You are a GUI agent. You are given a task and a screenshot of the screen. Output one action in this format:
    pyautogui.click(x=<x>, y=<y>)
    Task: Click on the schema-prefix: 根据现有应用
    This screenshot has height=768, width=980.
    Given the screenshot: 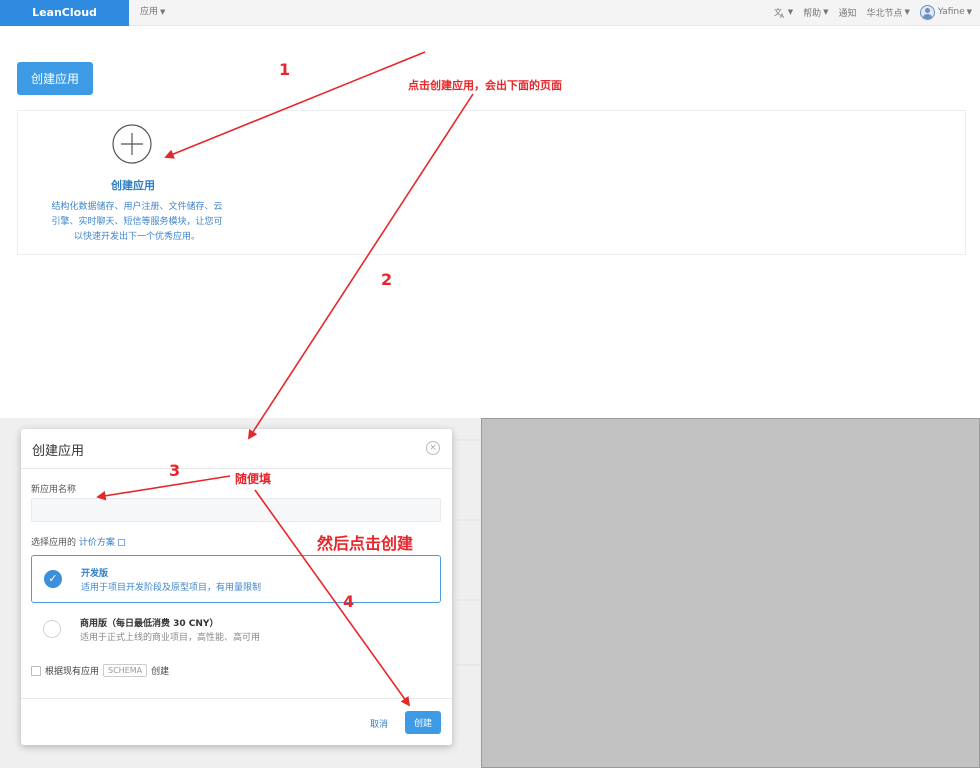 What is the action you would take?
    pyautogui.click(x=72, y=672)
    